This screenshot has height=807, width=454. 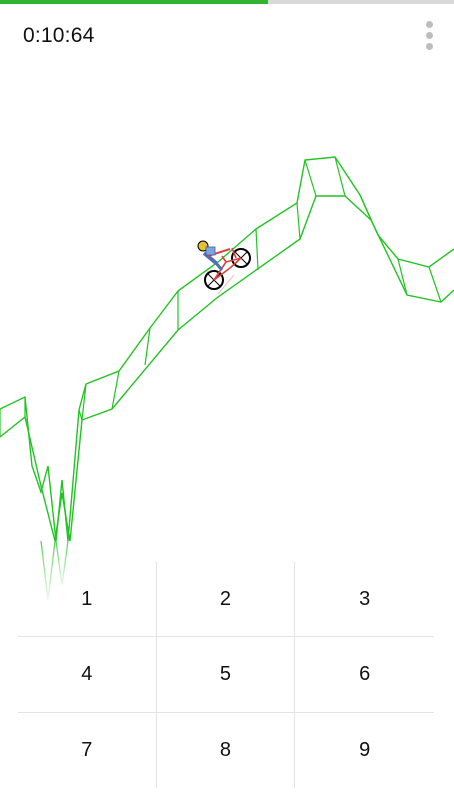 I want to click on key-8: 8, so click(x=226, y=750).